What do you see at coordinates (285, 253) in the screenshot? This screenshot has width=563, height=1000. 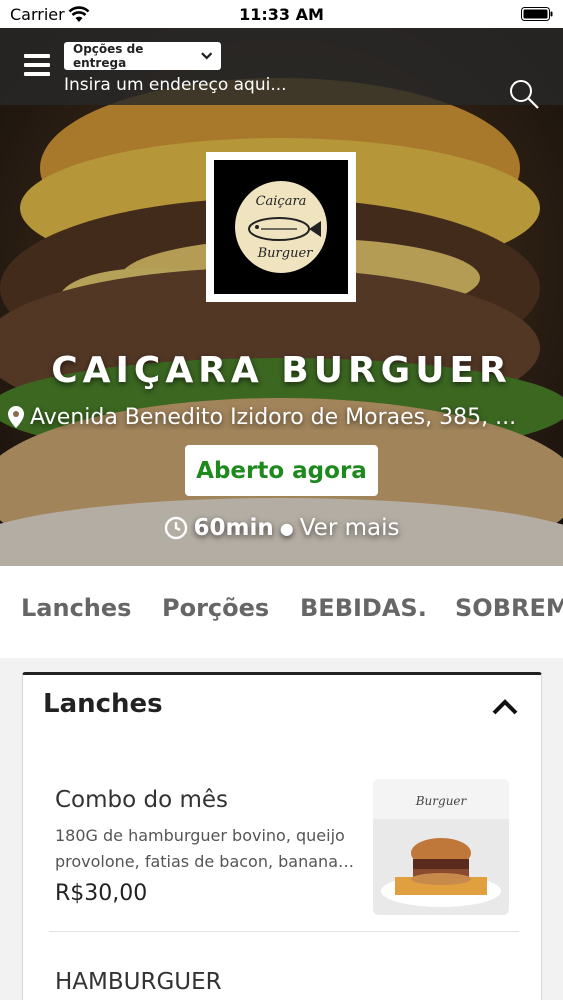 I see `logo-text-bottom: Burguer` at bounding box center [285, 253].